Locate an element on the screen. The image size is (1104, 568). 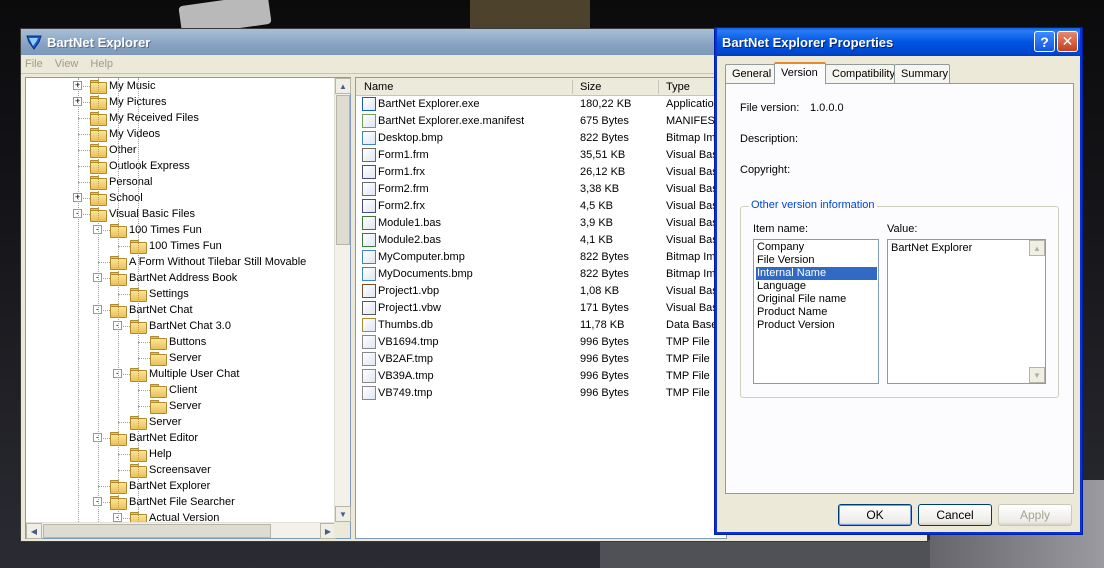
vb-project-file-icon is located at coordinates (369, 291).